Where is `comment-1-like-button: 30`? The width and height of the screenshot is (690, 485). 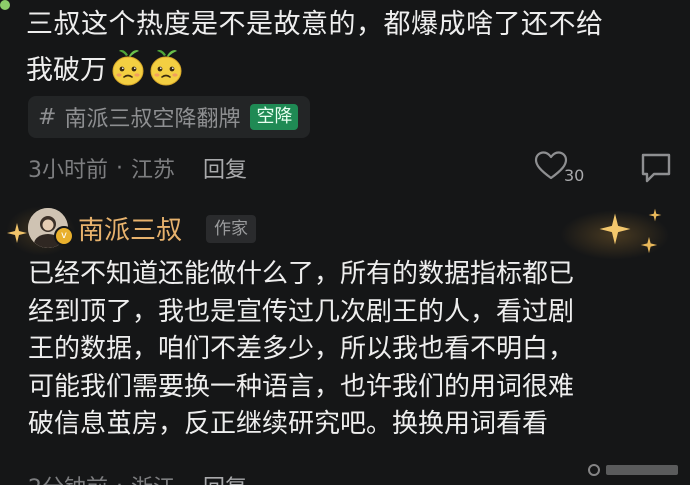
comment-1-like-button: 30 is located at coordinates (559, 168).